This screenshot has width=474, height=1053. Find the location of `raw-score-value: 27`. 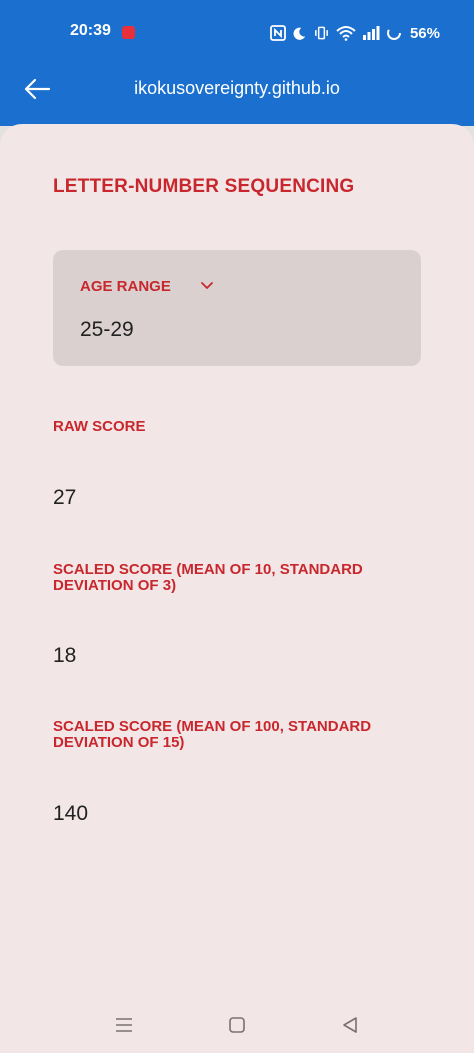

raw-score-value: 27 is located at coordinates (65, 497).